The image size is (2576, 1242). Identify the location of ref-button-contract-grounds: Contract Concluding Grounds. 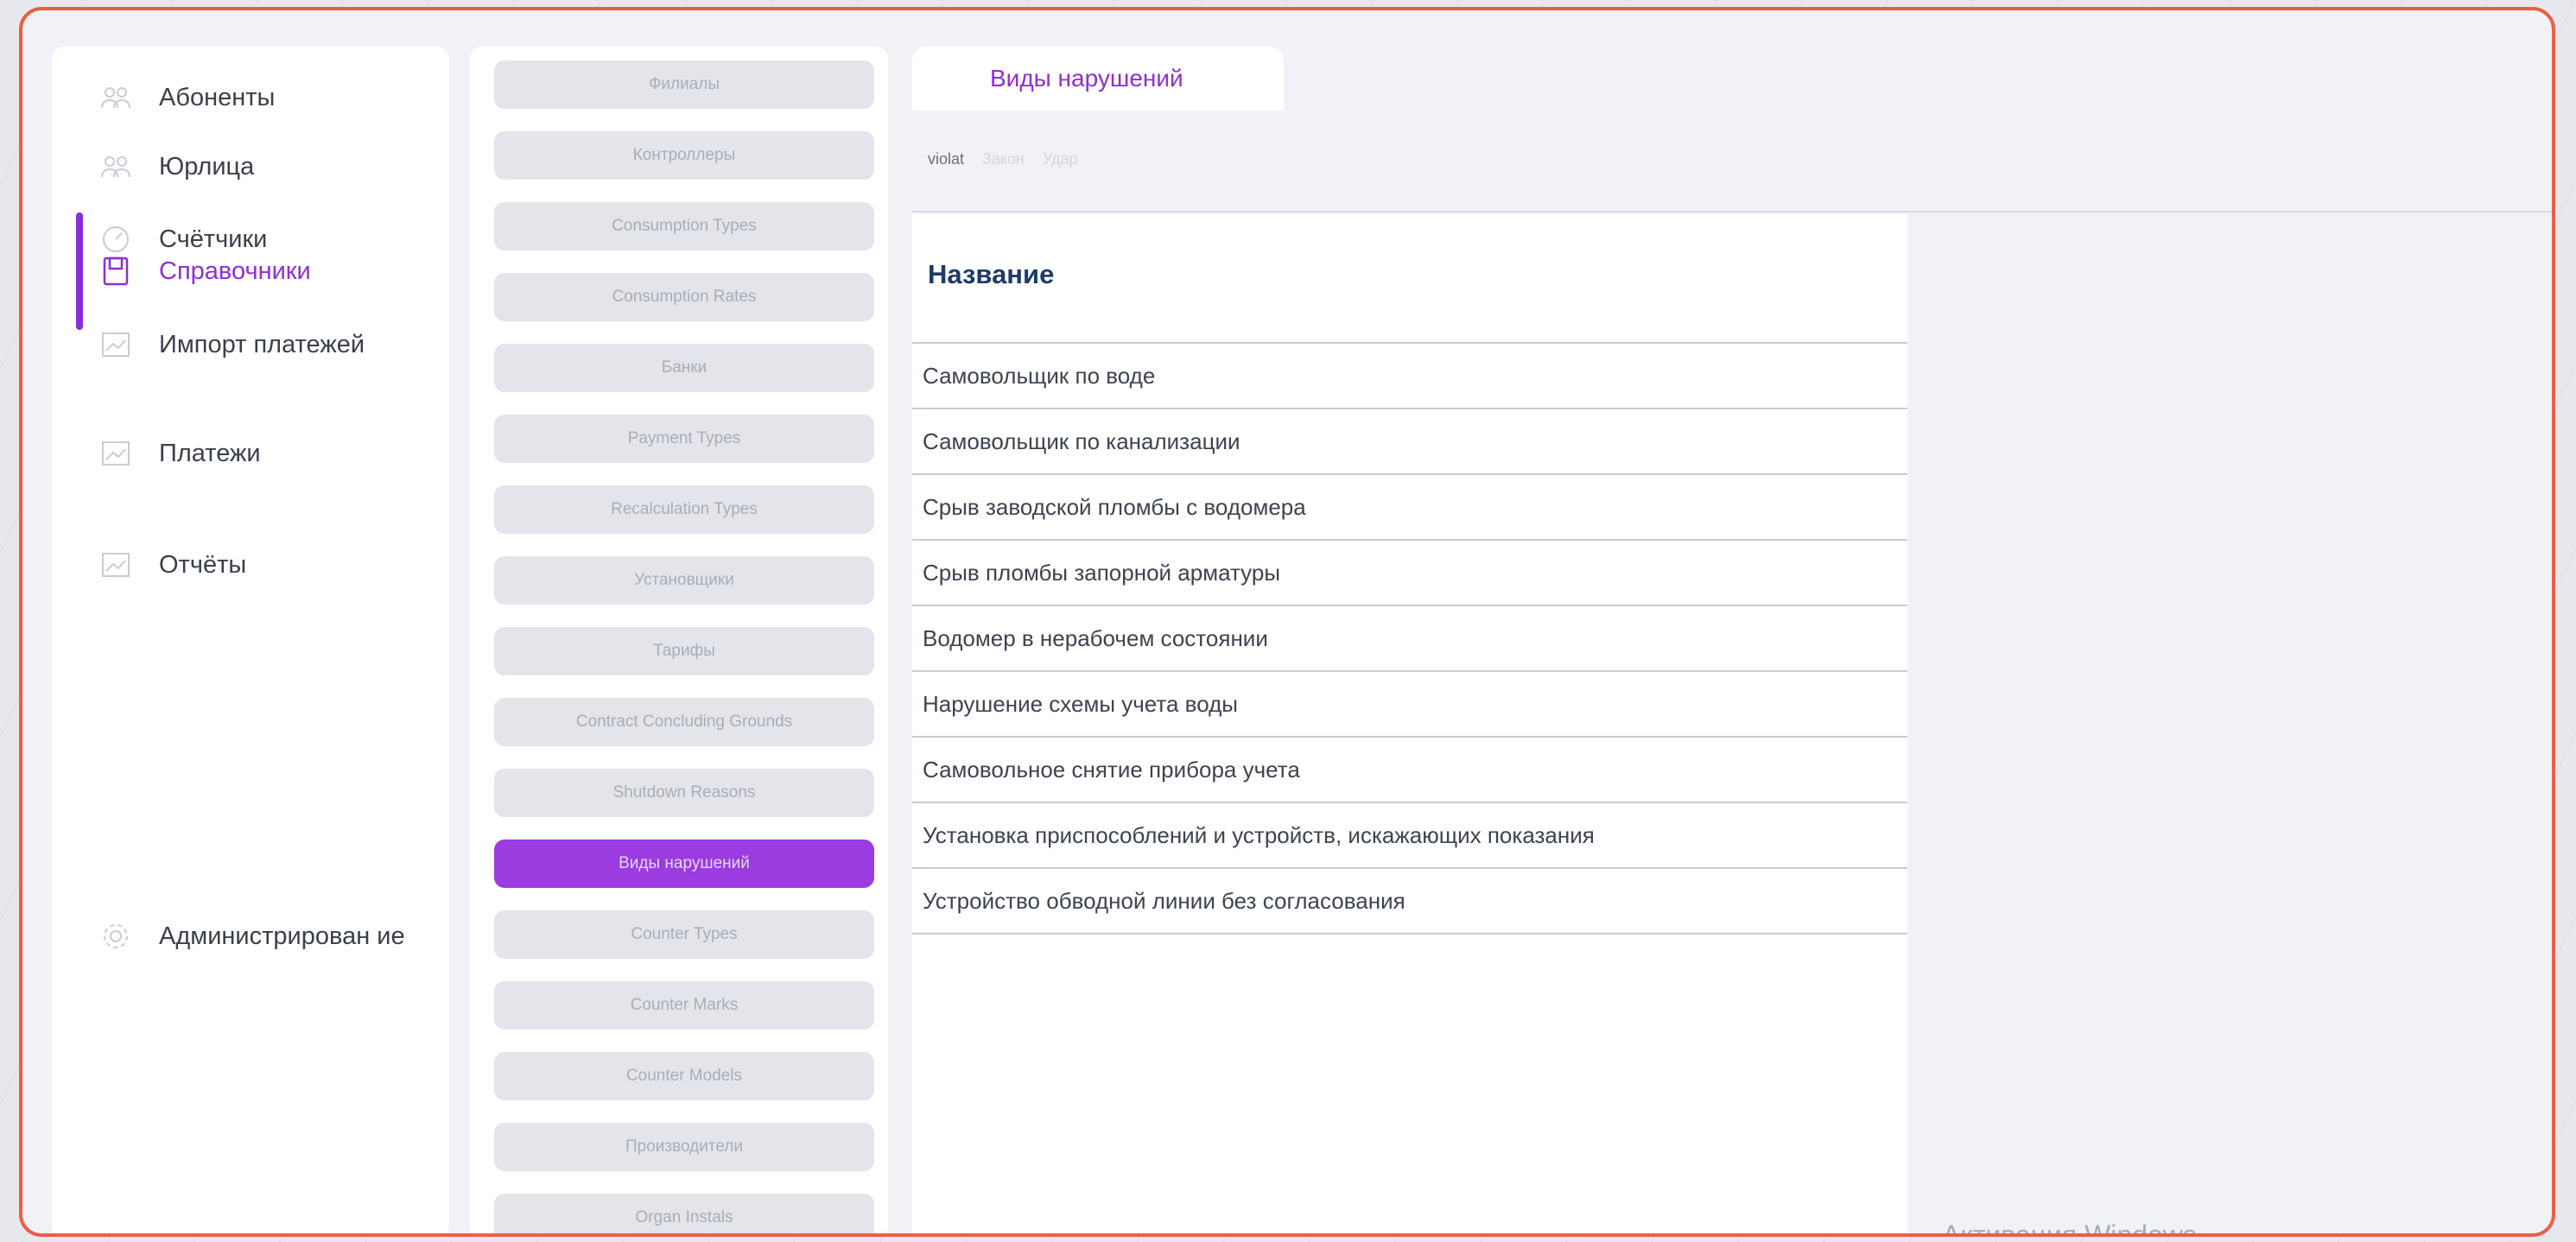
(684, 722).